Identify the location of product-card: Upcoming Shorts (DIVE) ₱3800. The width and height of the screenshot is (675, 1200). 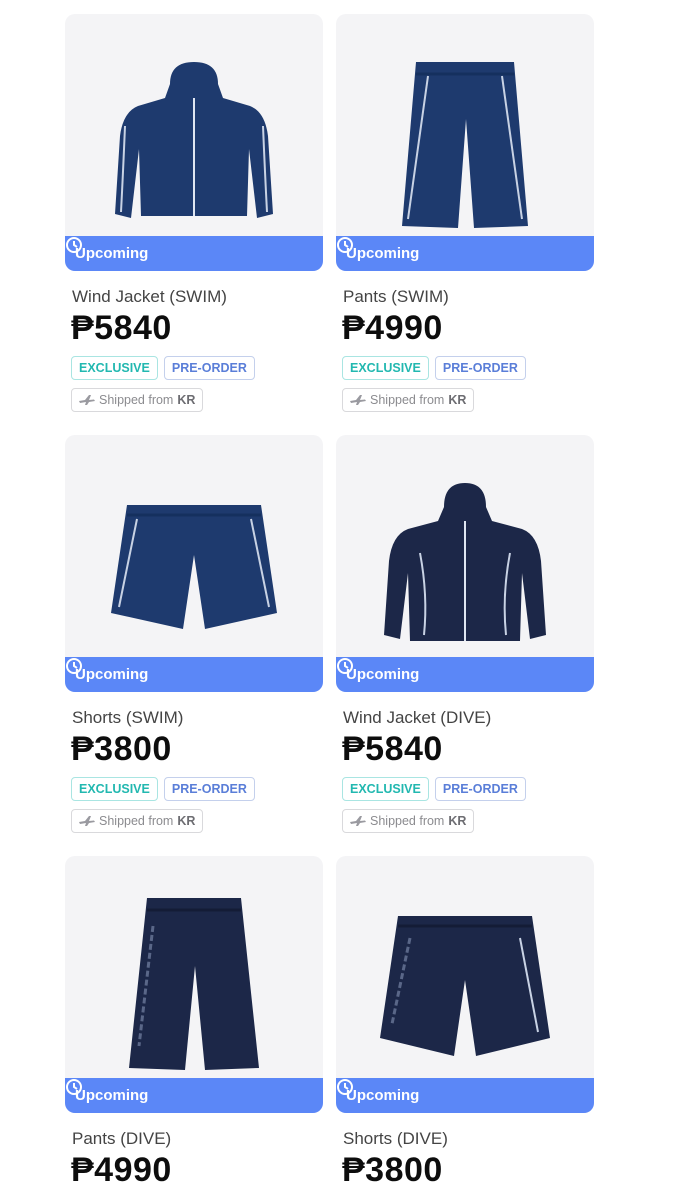
(466, 1023).